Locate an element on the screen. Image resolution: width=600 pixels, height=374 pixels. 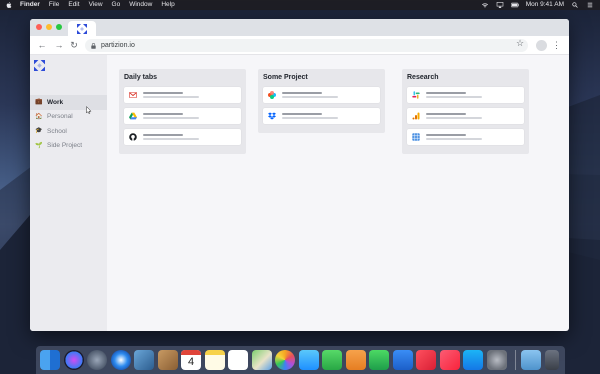
launchpad-icon is located at coordinates (97, 360).